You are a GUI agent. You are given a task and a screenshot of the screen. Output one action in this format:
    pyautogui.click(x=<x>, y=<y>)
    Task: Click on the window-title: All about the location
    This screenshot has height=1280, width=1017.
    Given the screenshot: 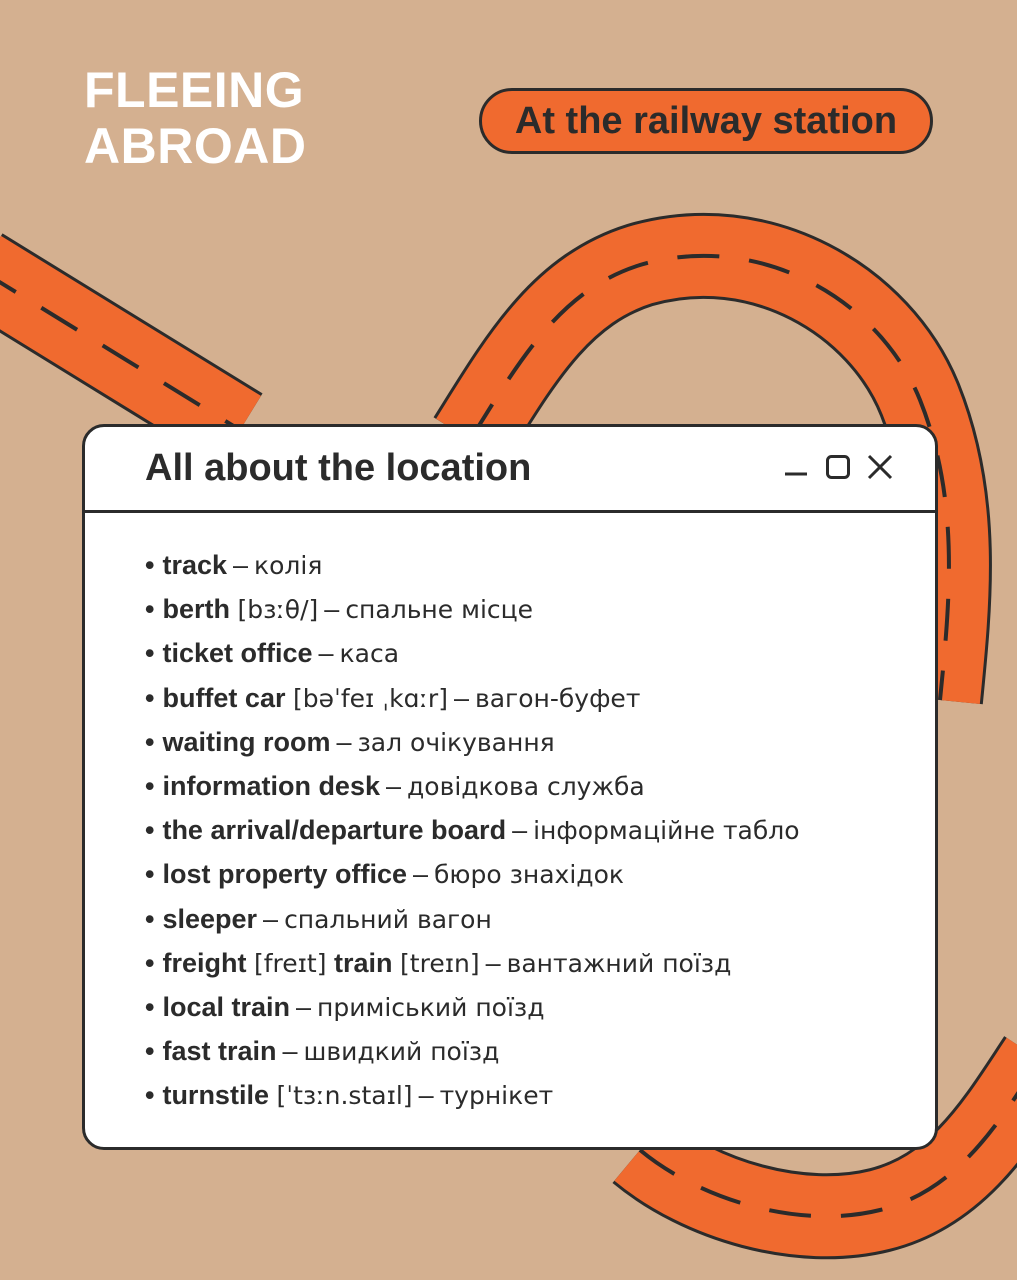 What is the action you would take?
    pyautogui.click(x=338, y=468)
    